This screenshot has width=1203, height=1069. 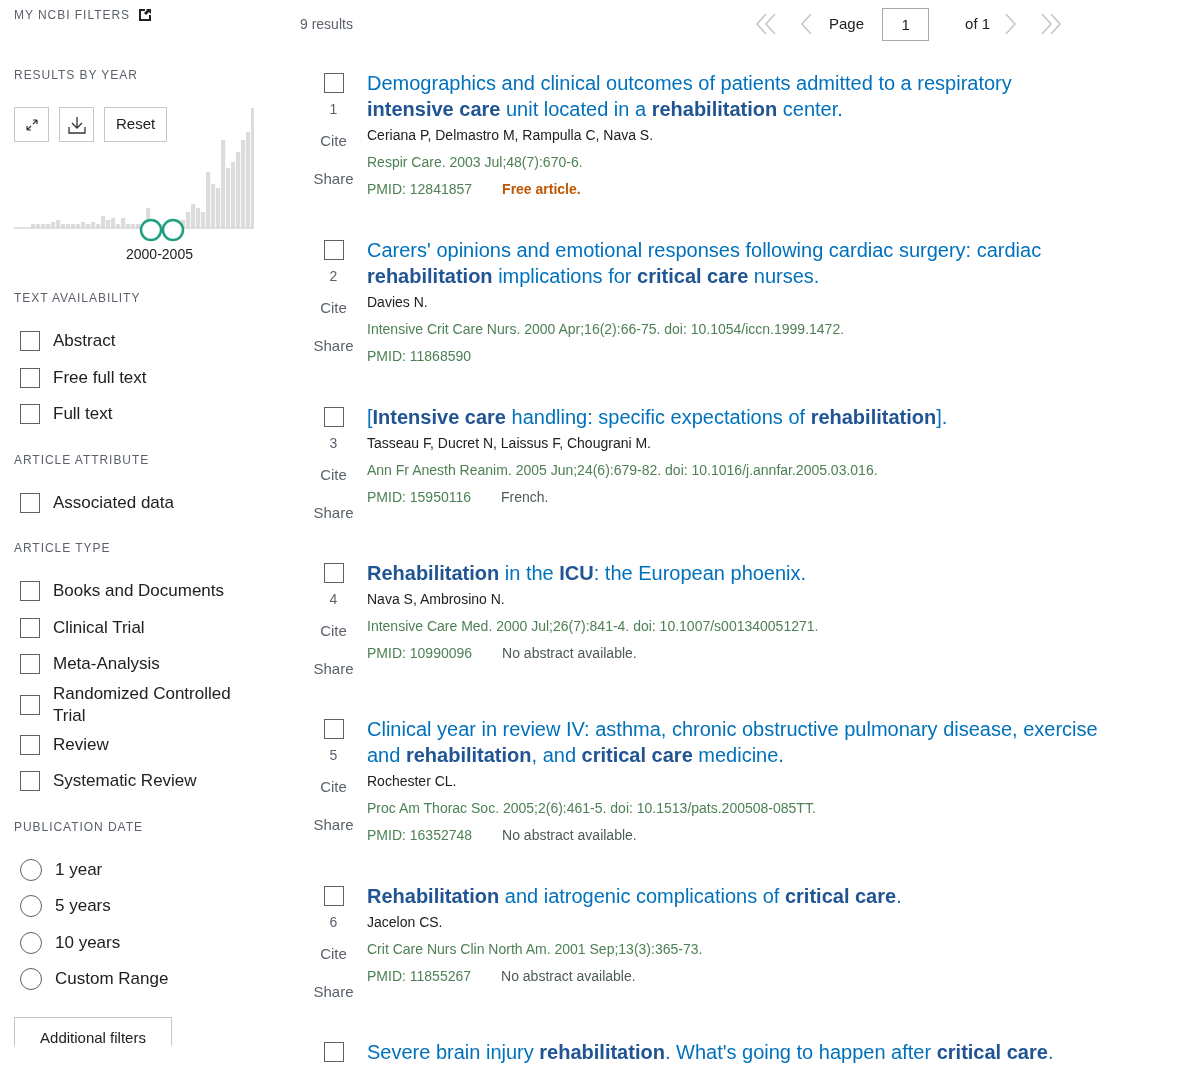 What do you see at coordinates (333, 599) in the screenshot?
I see `result-number: 4` at bounding box center [333, 599].